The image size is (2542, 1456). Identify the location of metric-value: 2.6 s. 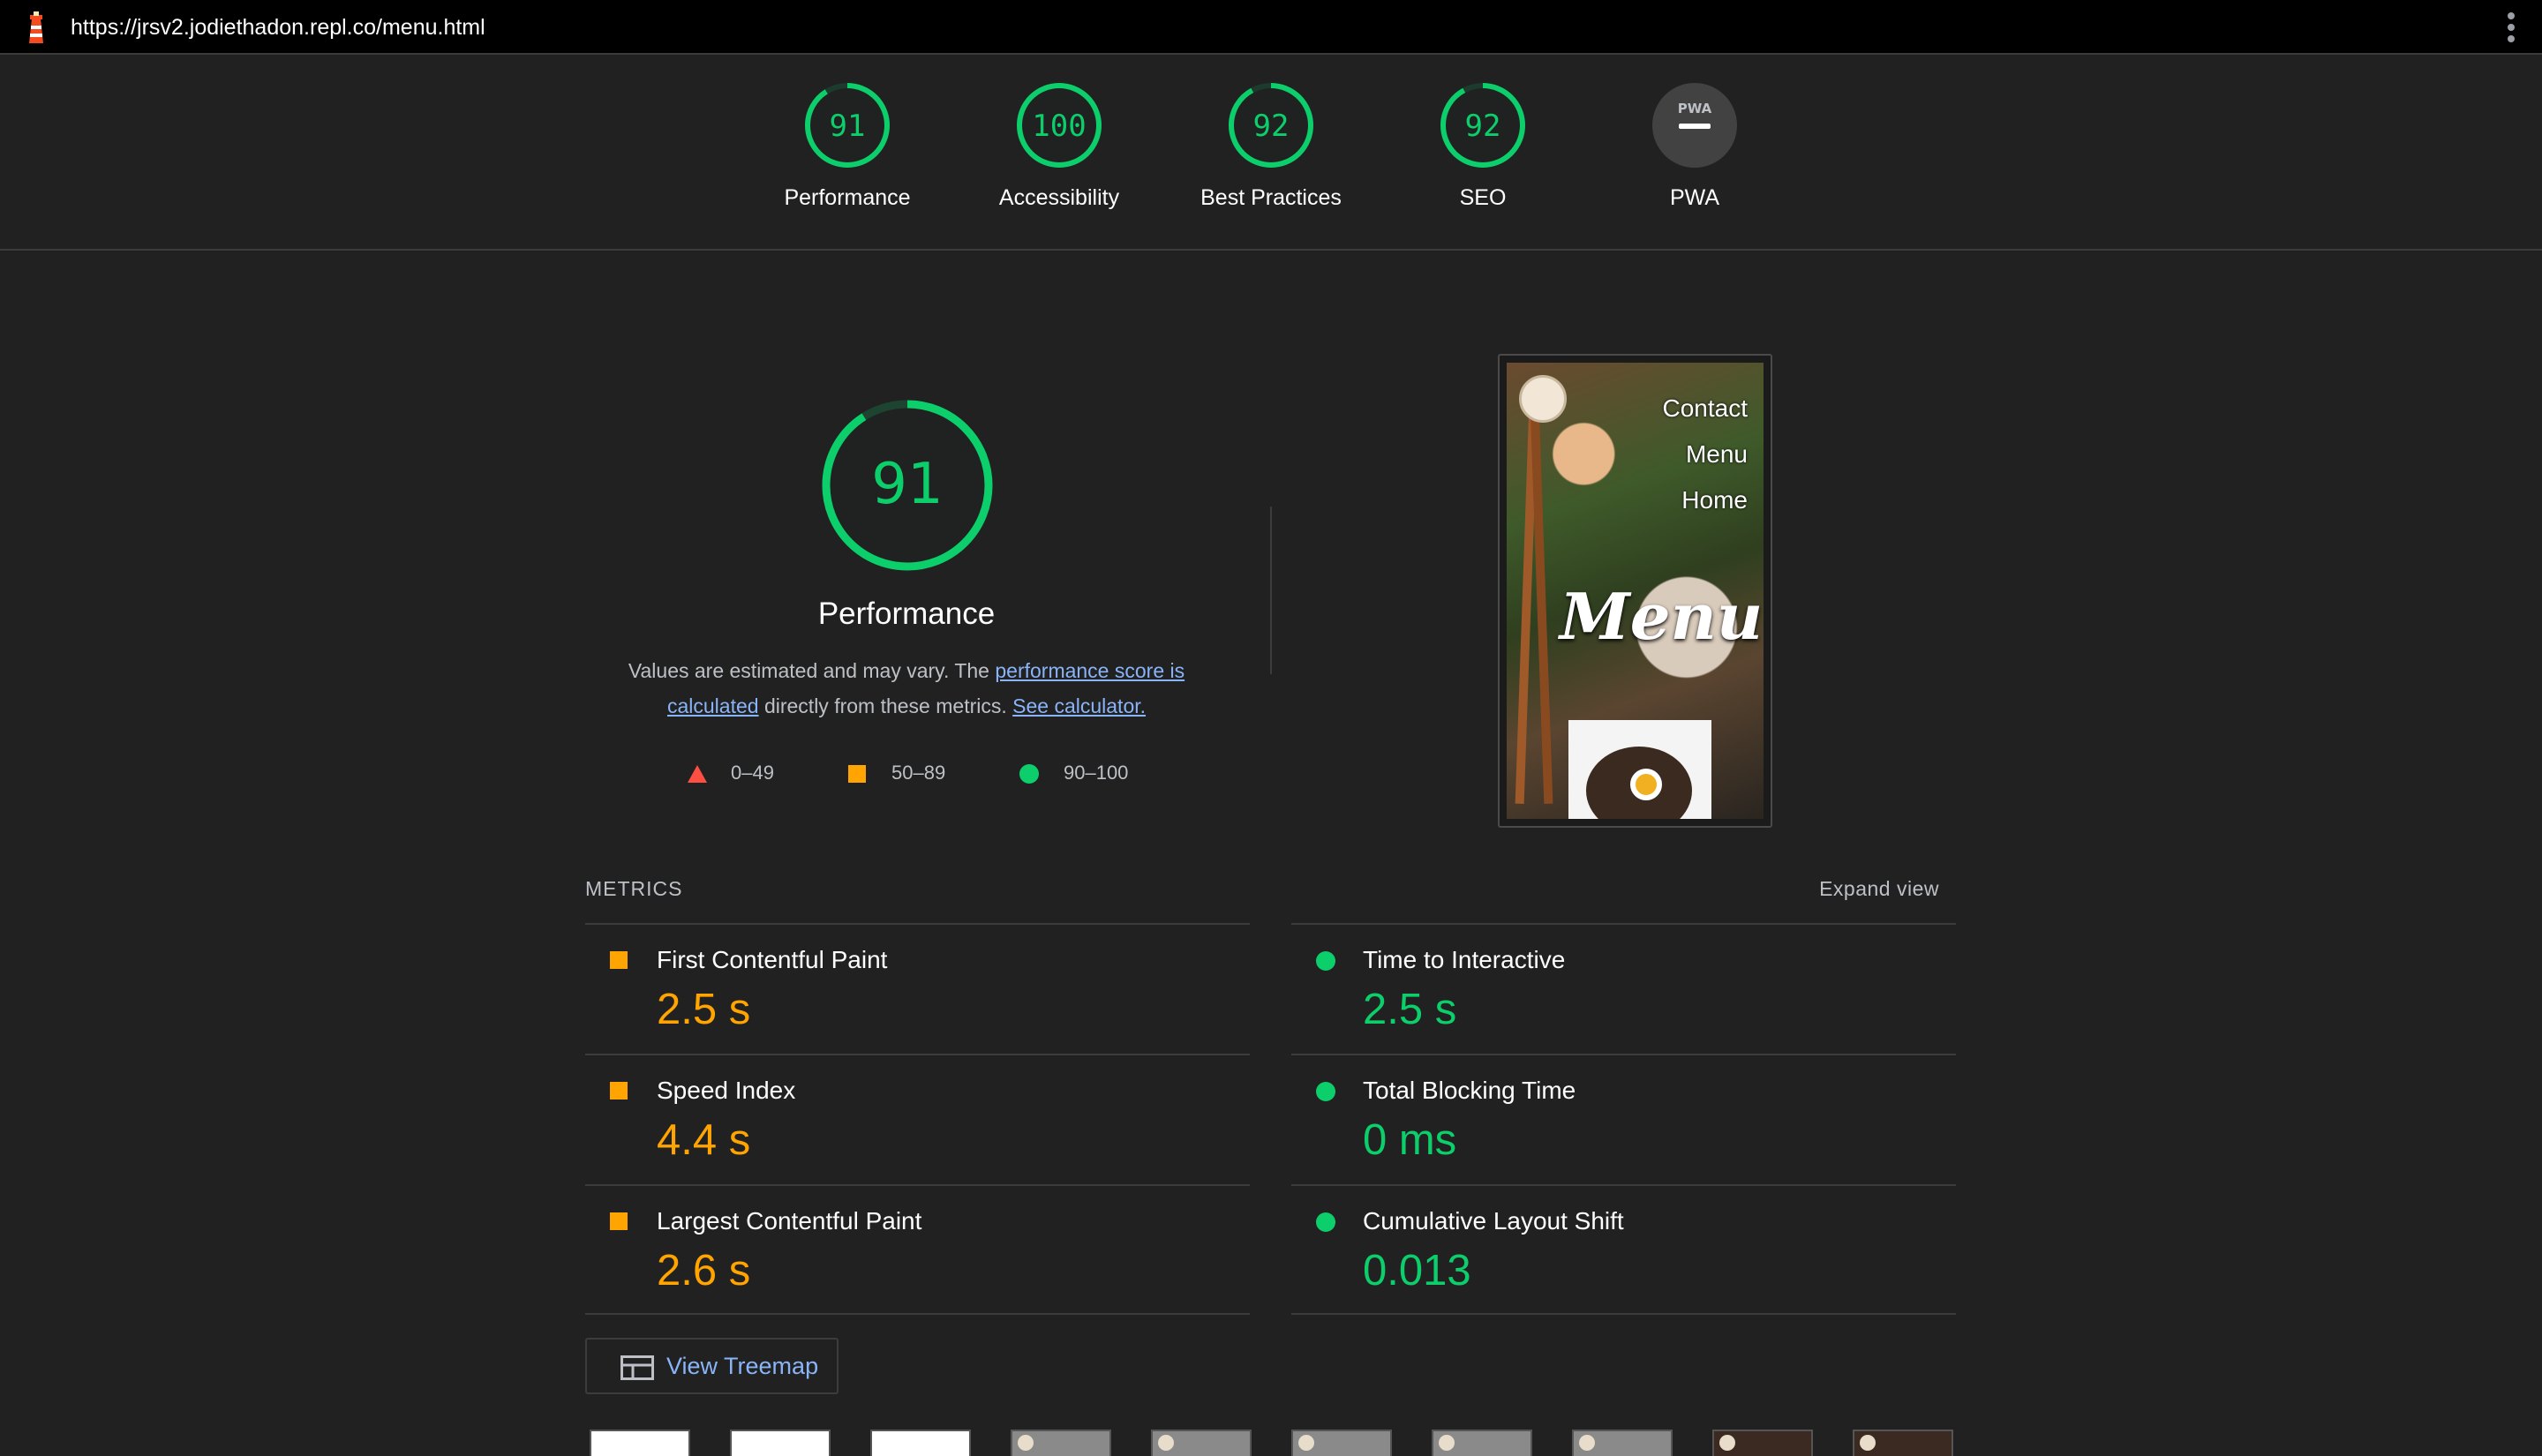
(704, 1271).